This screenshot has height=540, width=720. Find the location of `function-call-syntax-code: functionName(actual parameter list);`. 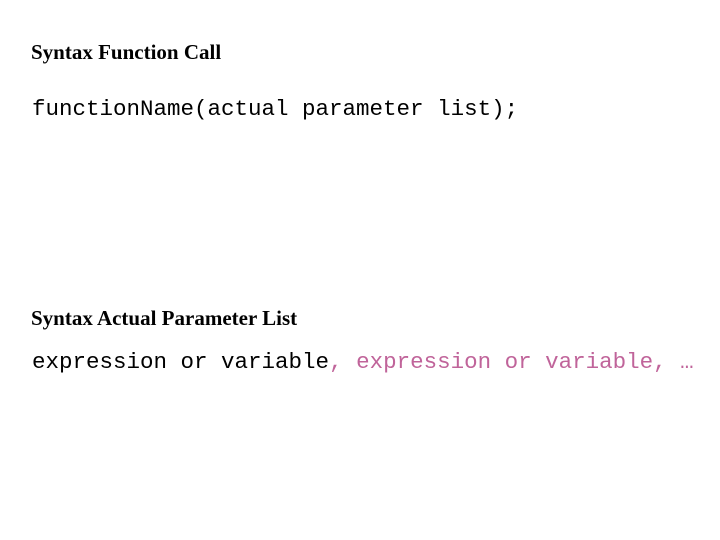

function-call-syntax-code: functionName(actual parameter list); is located at coordinates (275, 109).